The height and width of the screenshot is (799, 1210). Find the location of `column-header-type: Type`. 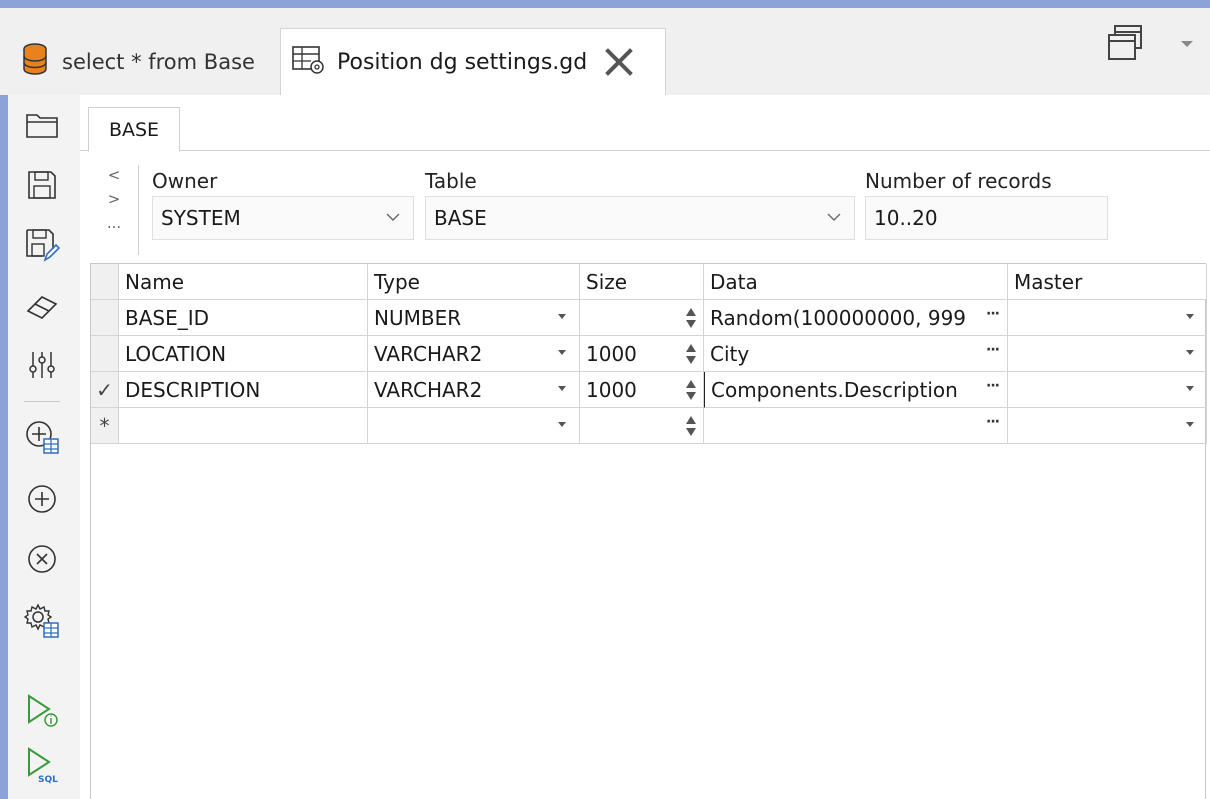

column-header-type: Type is located at coordinates (474, 282).